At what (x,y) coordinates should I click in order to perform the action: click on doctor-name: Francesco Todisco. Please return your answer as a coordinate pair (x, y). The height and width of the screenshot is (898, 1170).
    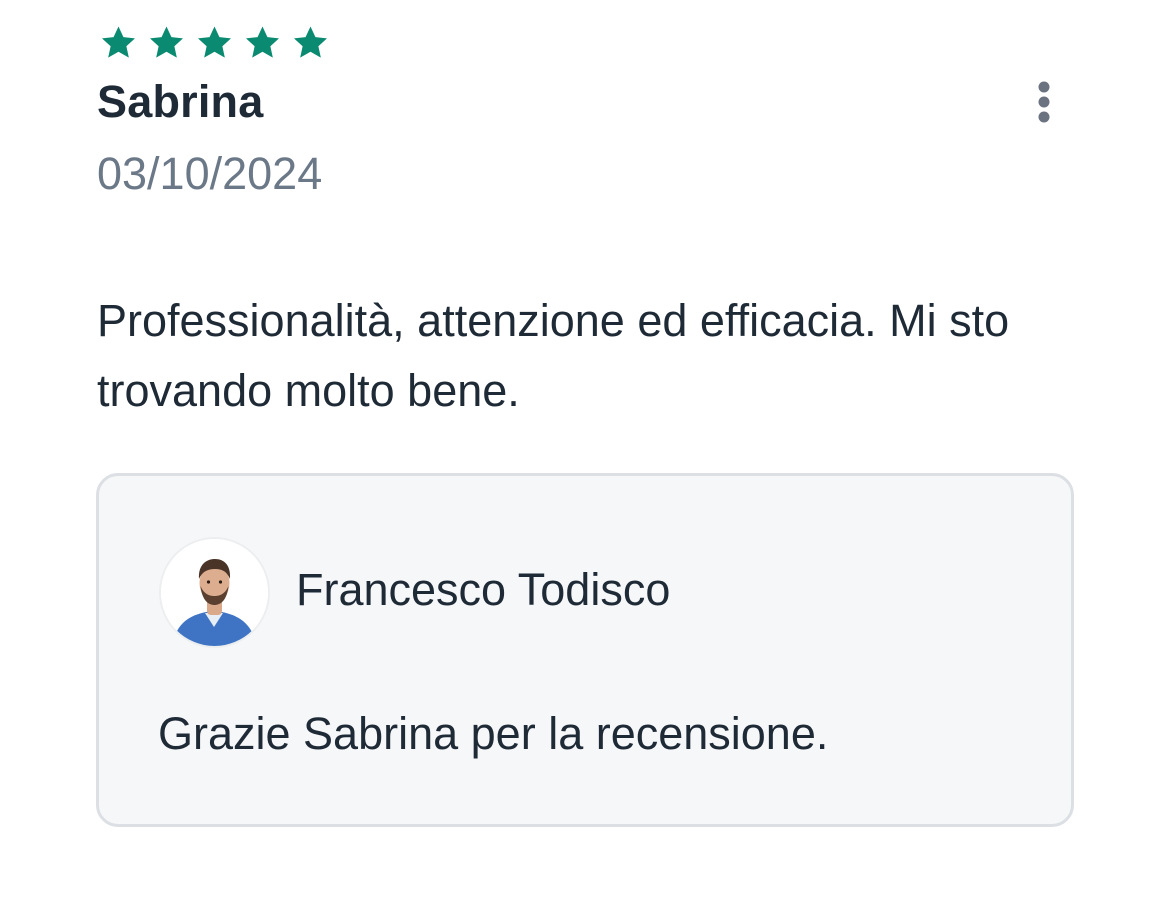
    Looking at the image, I should click on (483, 589).